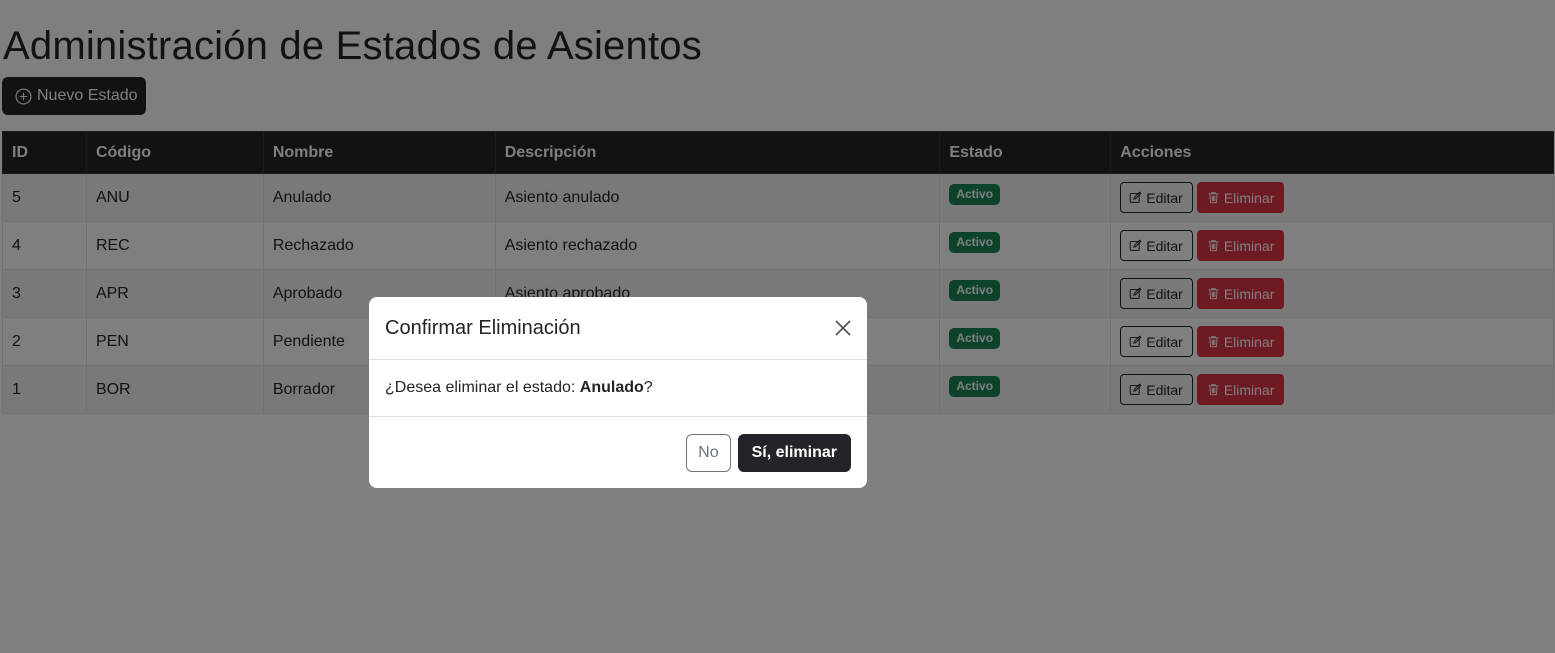 Image resolution: width=1555 pixels, height=653 pixels. What do you see at coordinates (482, 387) in the screenshot?
I see `modal-message-prefix: ¿Desea eliminar el estado:` at bounding box center [482, 387].